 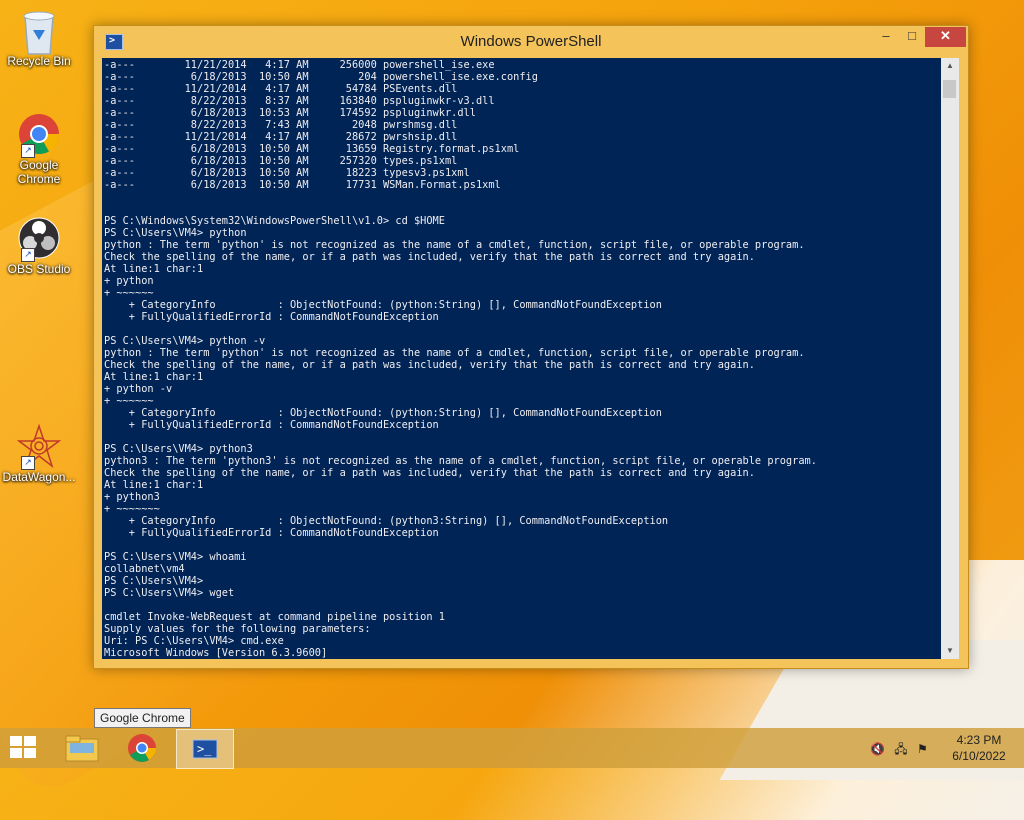 I want to click on taskbar-clock: 4:23 PM 6/10/2022, so click(x=979, y=748).